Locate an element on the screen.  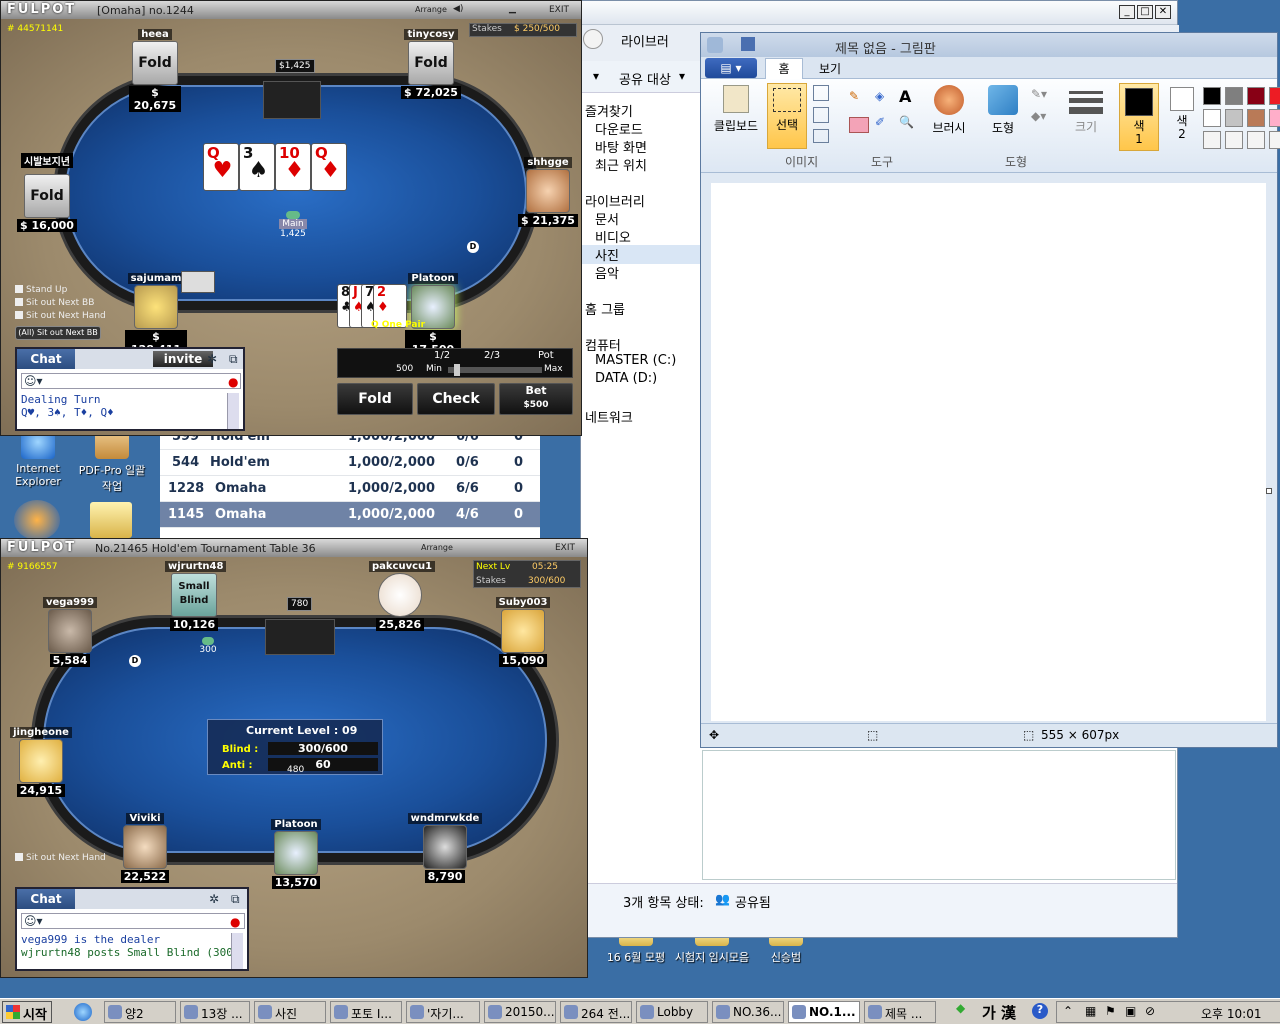
nav-music: 음악 is located at coordinates (607, 272).